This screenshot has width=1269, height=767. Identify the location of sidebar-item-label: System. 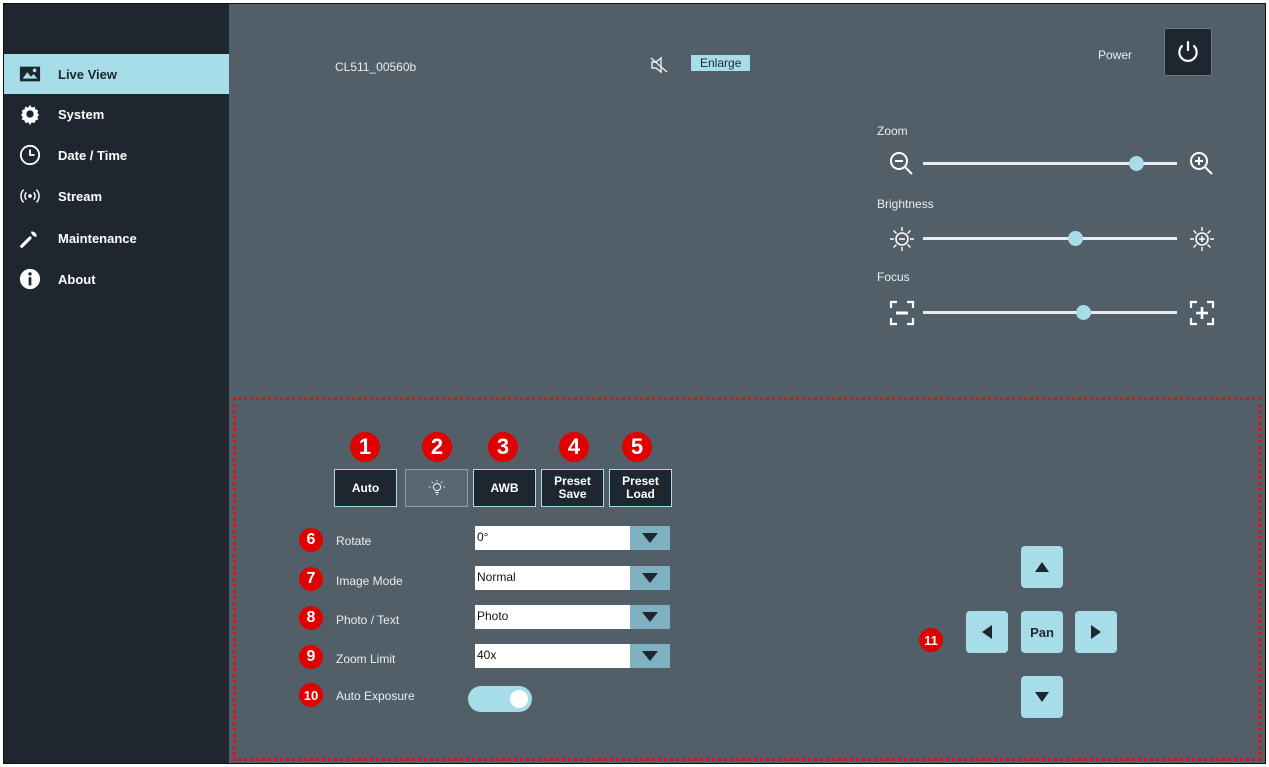
(81, 114).